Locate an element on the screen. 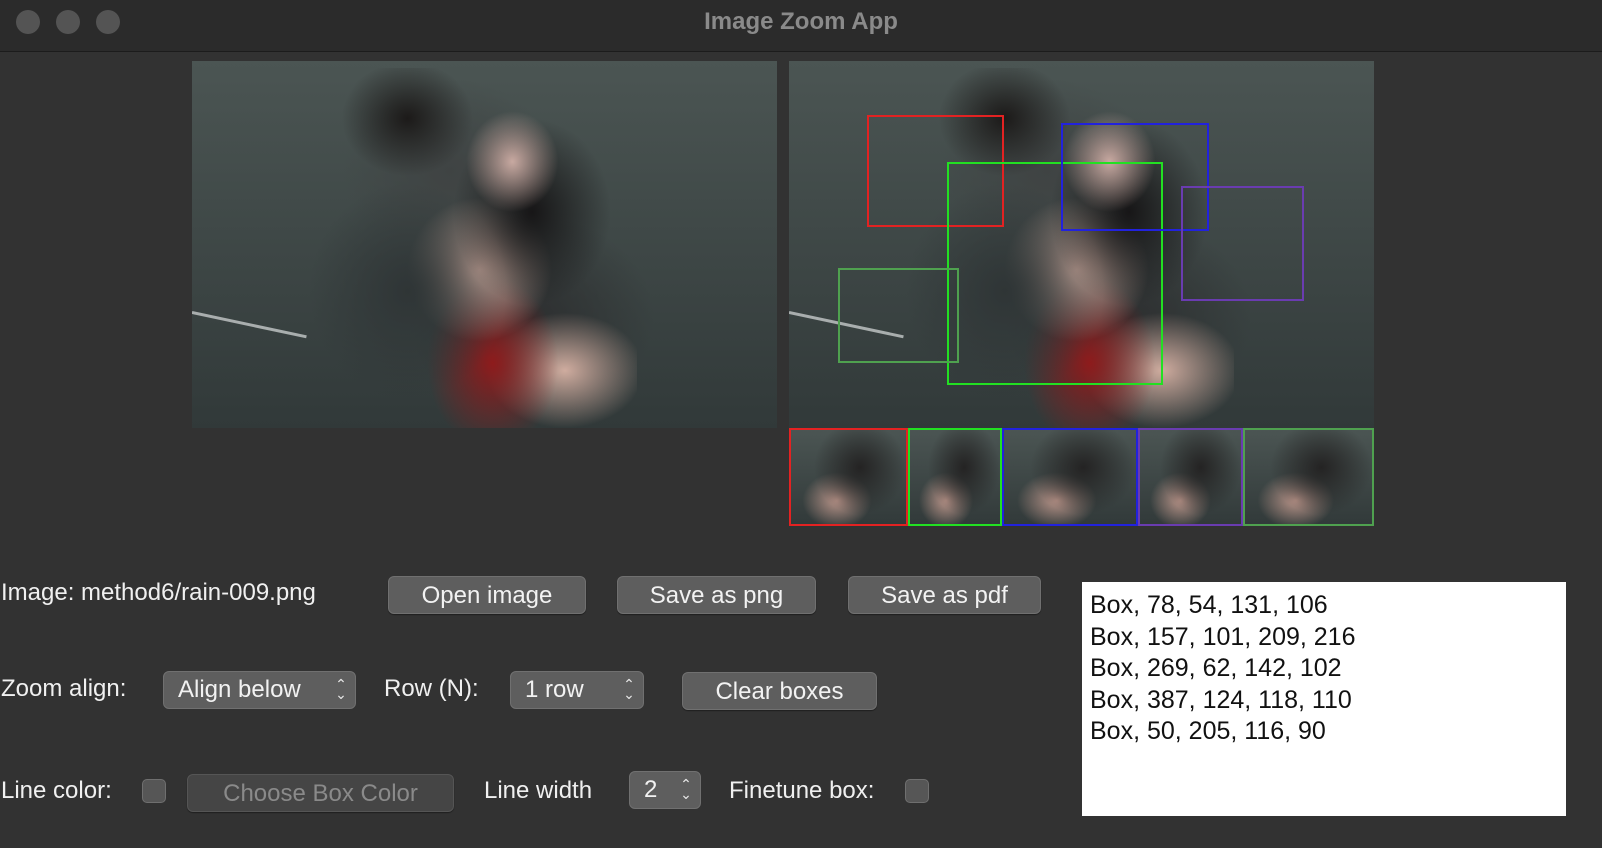 The height and width of the screenshot is (848, 1602). box-line: Box, 269, 62, 142, 102 is located at coordinates (1216, 668).